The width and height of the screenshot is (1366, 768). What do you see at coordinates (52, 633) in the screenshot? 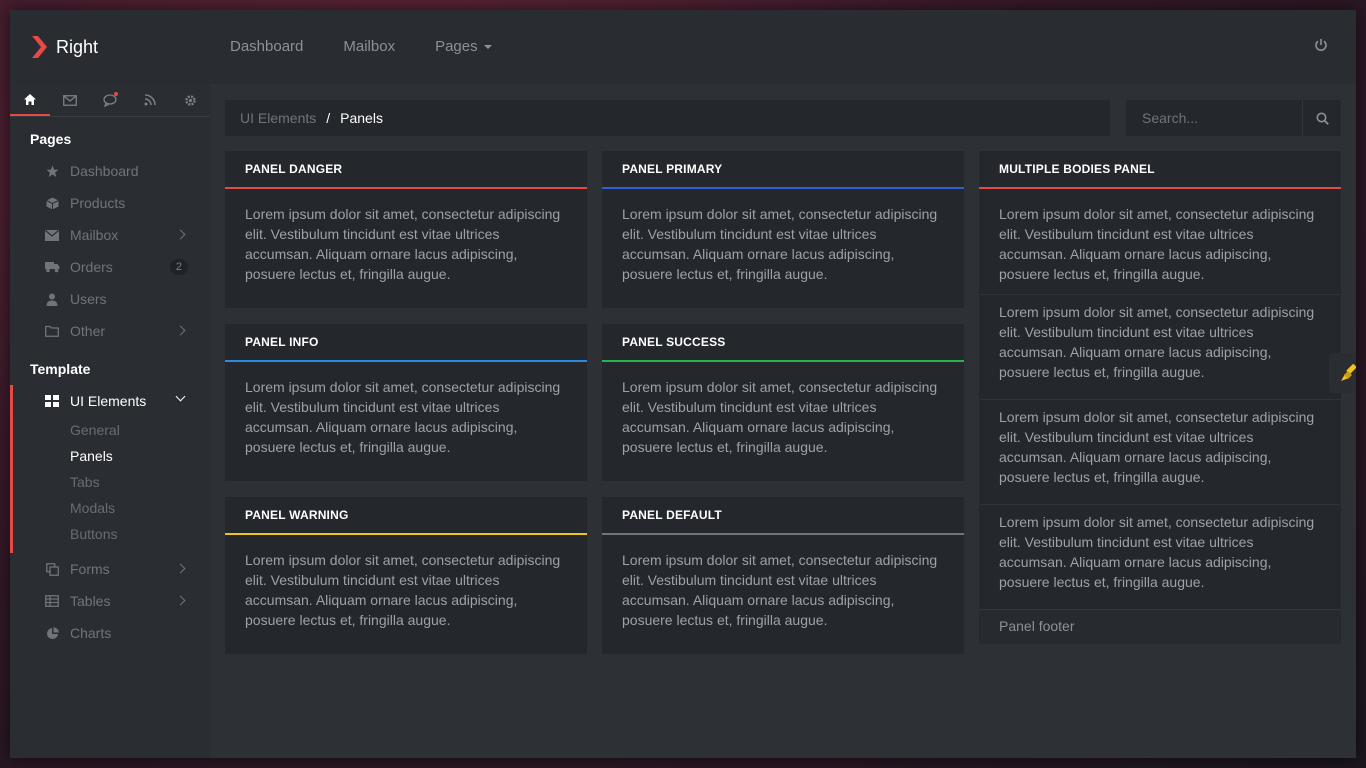
I see `pie-chart-icon` at bounding box center [52, 633].